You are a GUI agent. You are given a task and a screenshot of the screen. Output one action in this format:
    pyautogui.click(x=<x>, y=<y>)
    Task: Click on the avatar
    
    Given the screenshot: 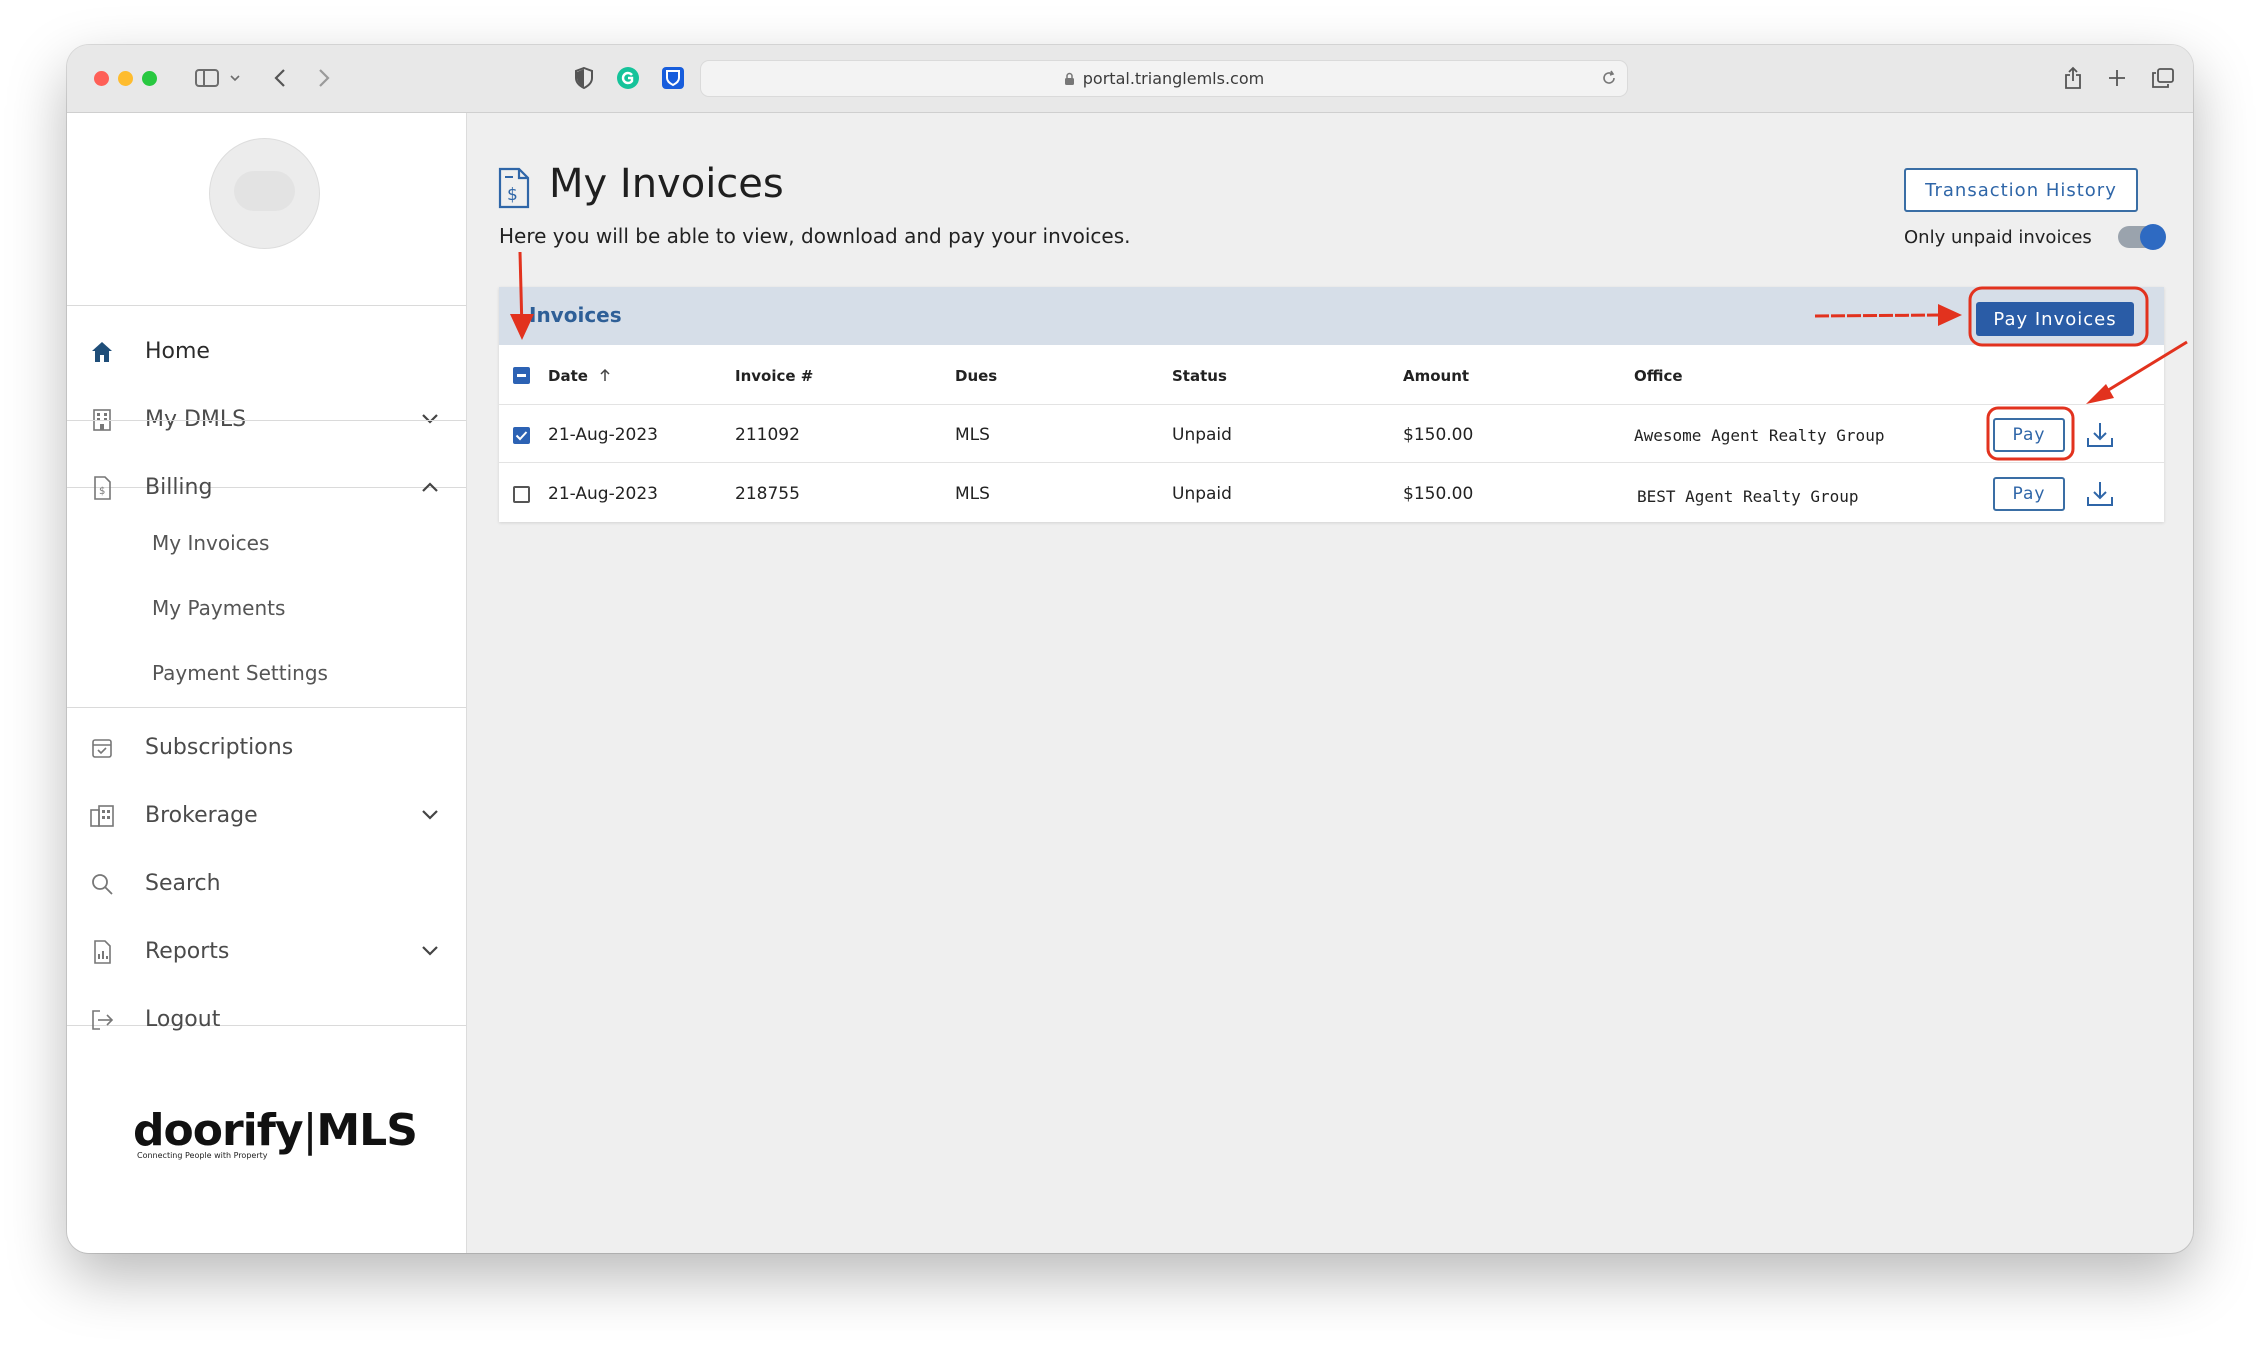 What is the action you would take?
    pyautogui.click(x=264, y=193)
    